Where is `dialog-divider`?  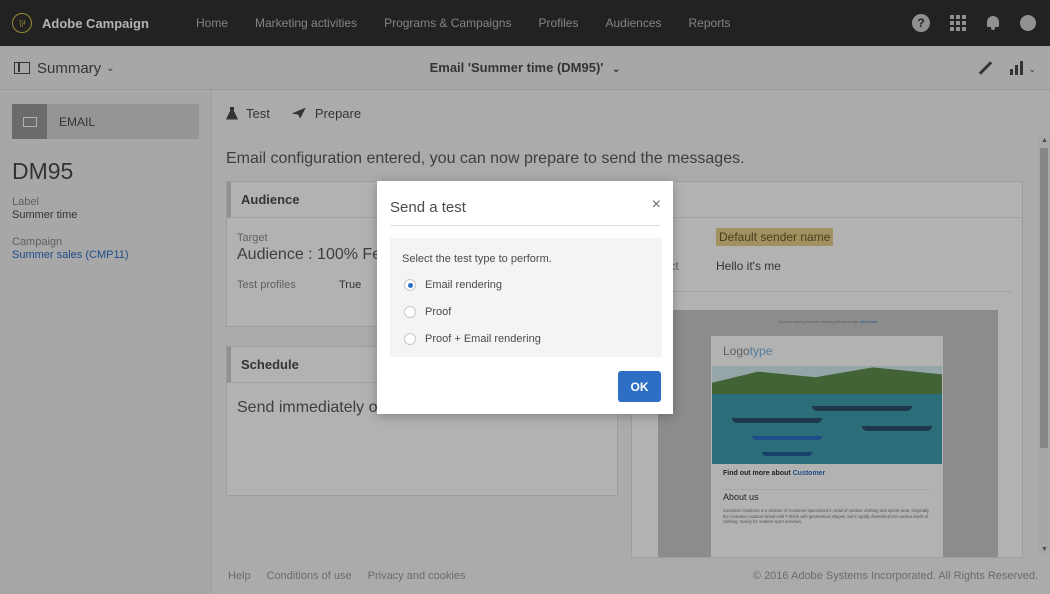 dialog-divider is located at coordinates (525, 225).